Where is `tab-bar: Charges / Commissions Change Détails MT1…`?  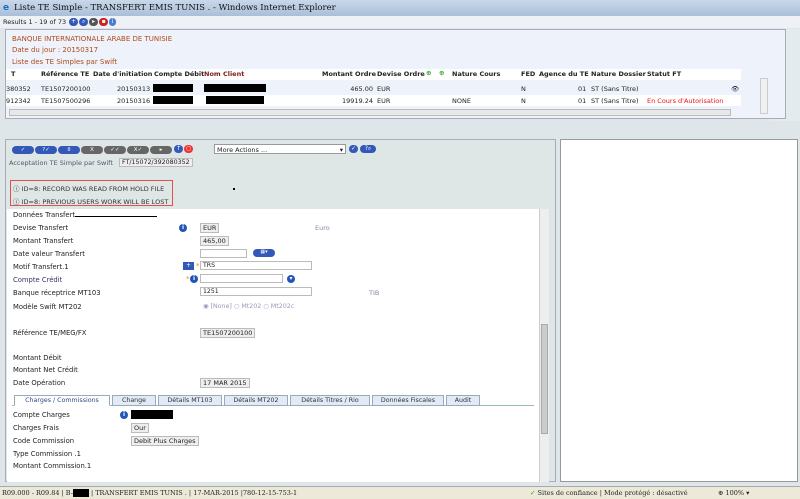
tab-bar: Charges / Commissions Change Détails MT1… is located at coordinates (273, 400).